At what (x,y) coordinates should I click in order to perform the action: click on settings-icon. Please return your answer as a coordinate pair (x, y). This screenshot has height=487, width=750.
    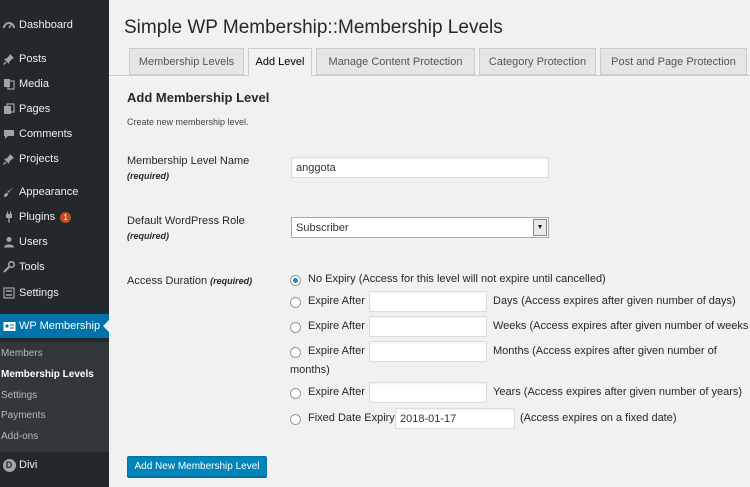
    Looking at the image, I should click on (9, 293).